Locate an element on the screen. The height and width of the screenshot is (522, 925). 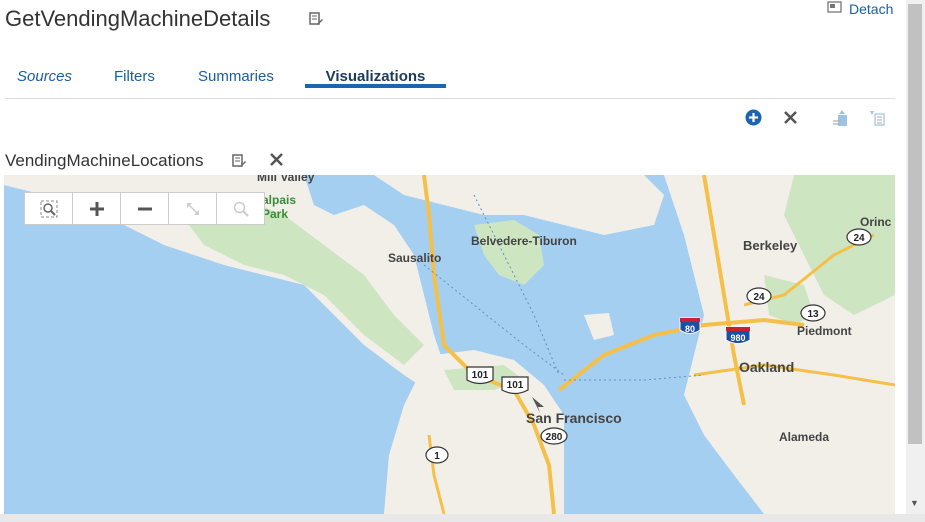
map-controls is located at coordinates (144, 208).